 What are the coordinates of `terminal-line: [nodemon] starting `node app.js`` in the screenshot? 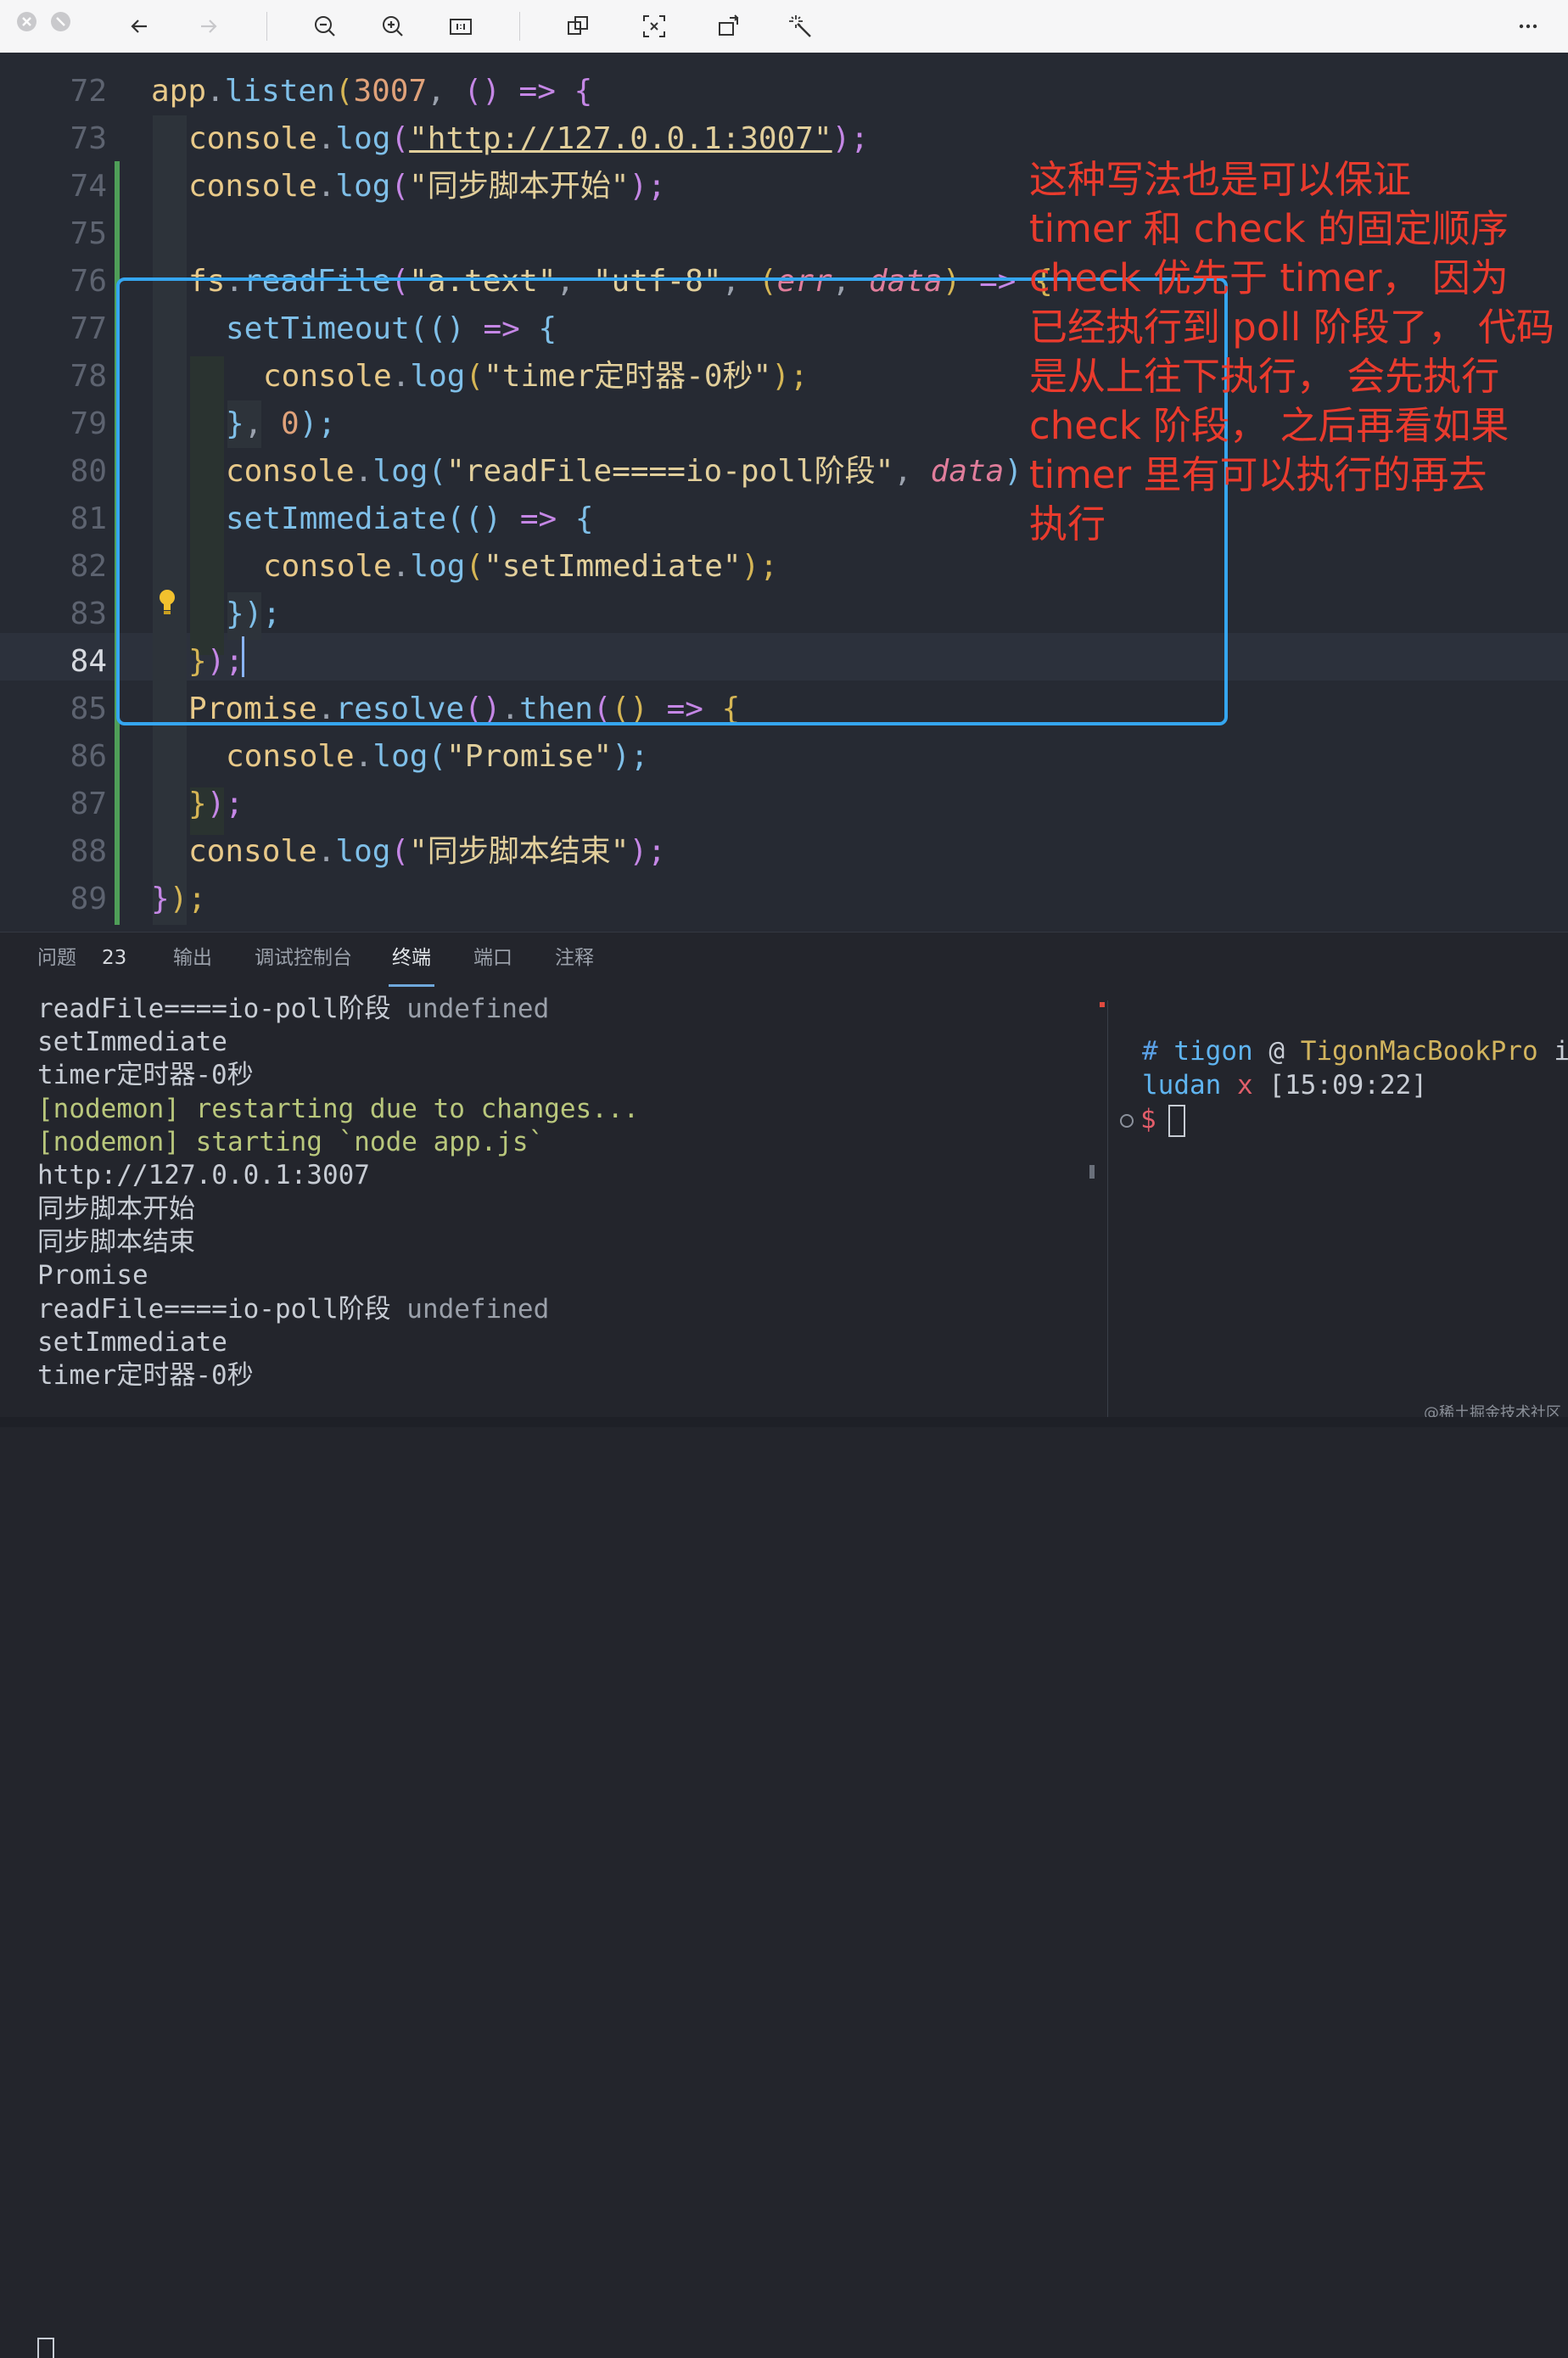 It's located at (291, 1142).